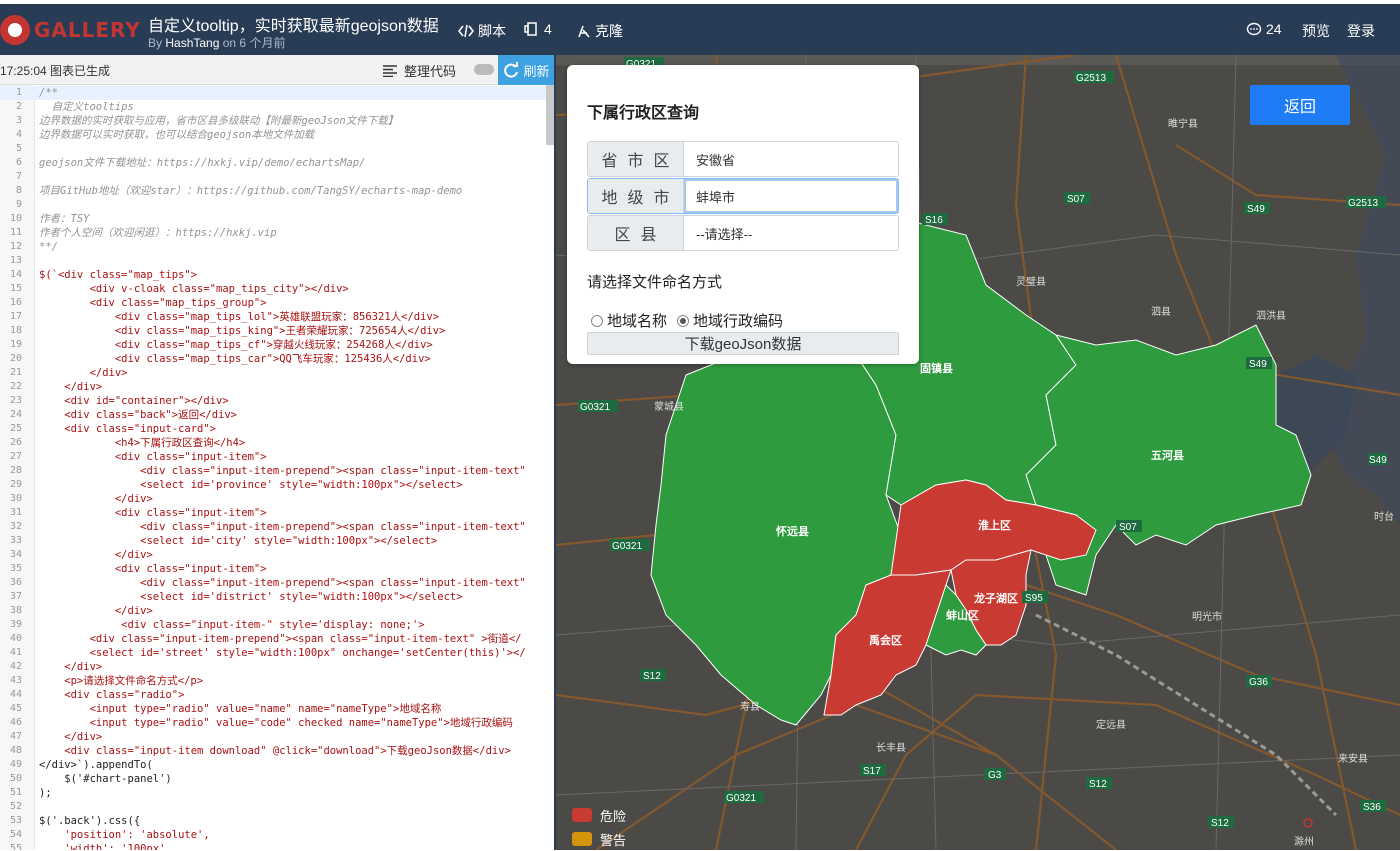 This screenshot has height=851, width=1400. I want to click on district-value: --请选择--, so click(791, 233).